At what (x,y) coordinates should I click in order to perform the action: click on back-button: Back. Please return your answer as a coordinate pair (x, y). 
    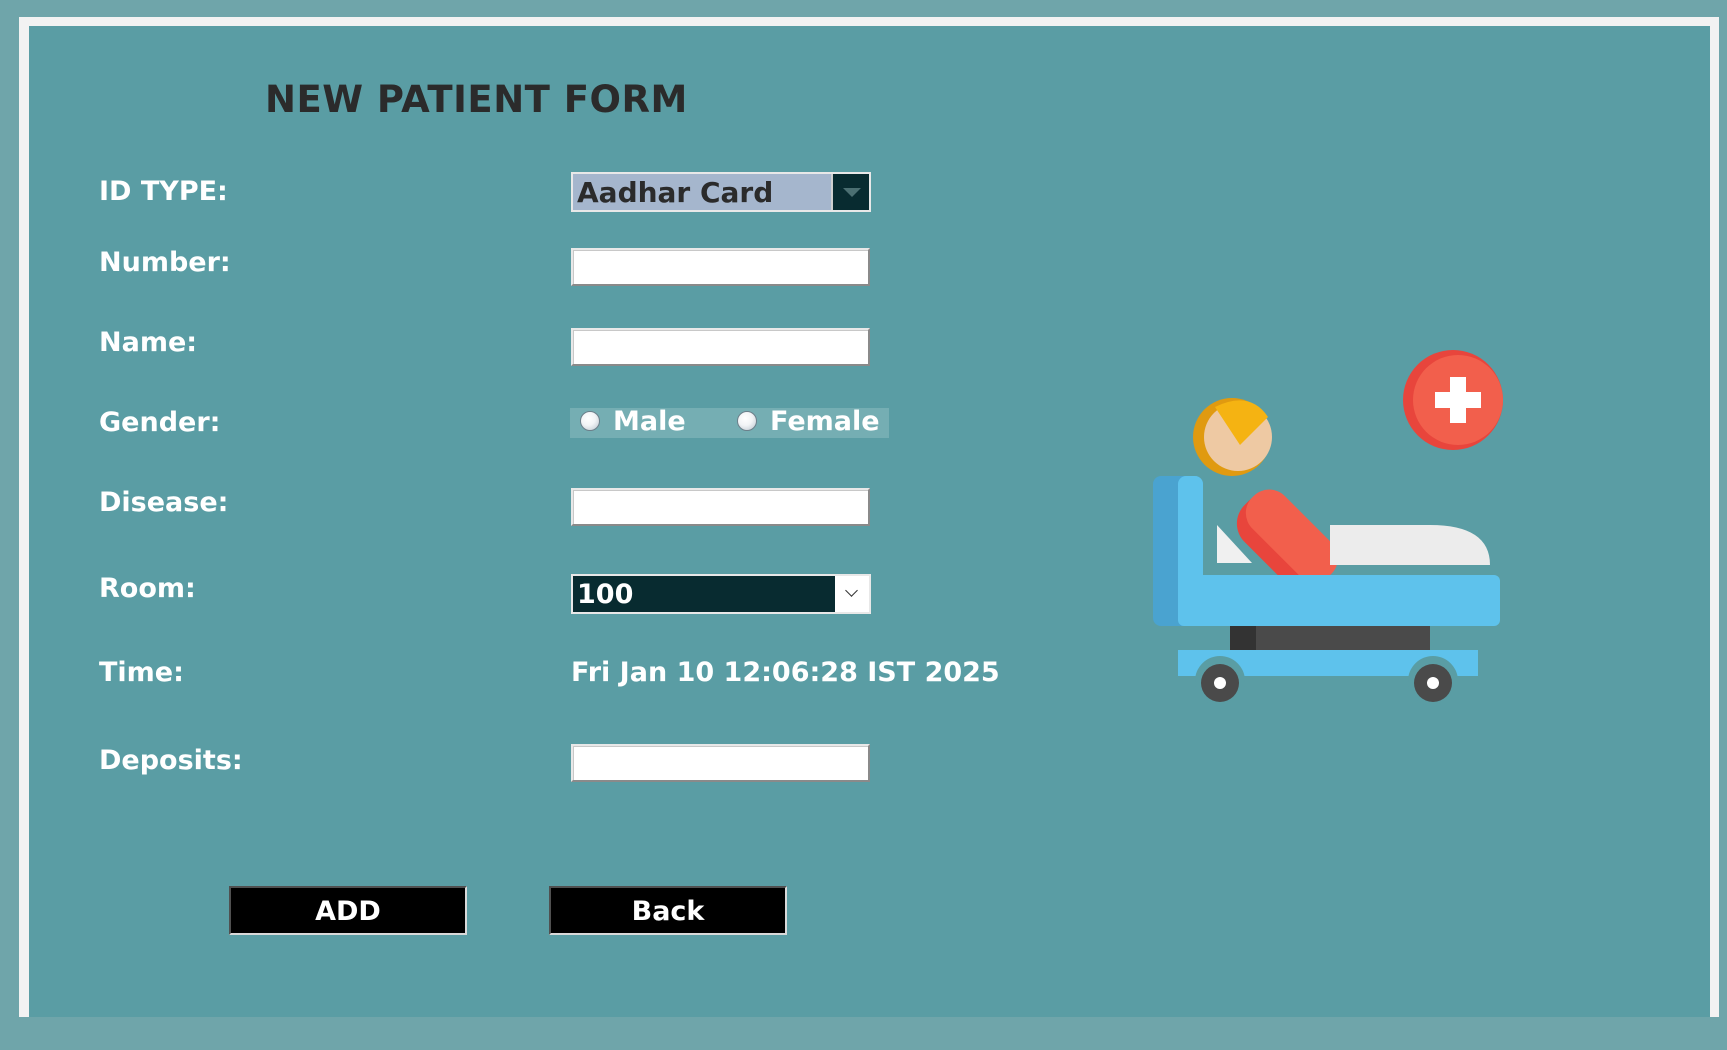
    Looking at the image, I should click on (668, 910).